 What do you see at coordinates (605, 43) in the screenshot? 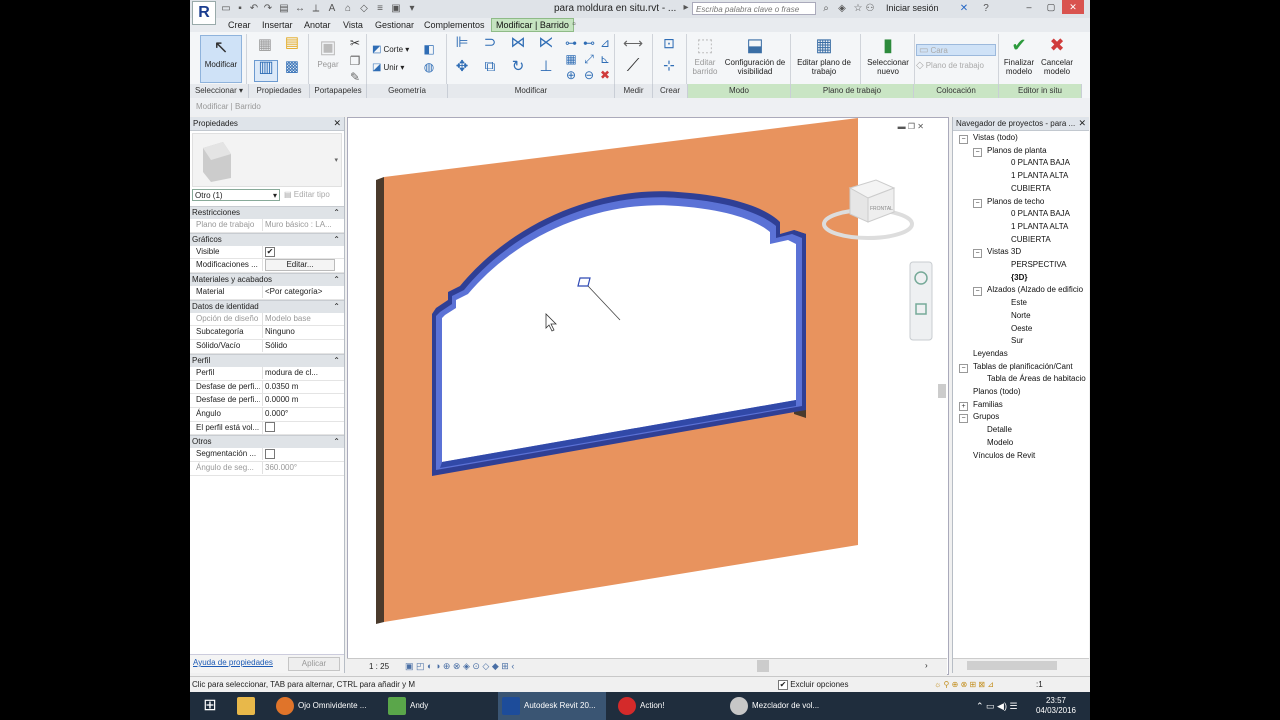
I see `trim-multiple-icon: ⊿` at bounding box center [605, 43].